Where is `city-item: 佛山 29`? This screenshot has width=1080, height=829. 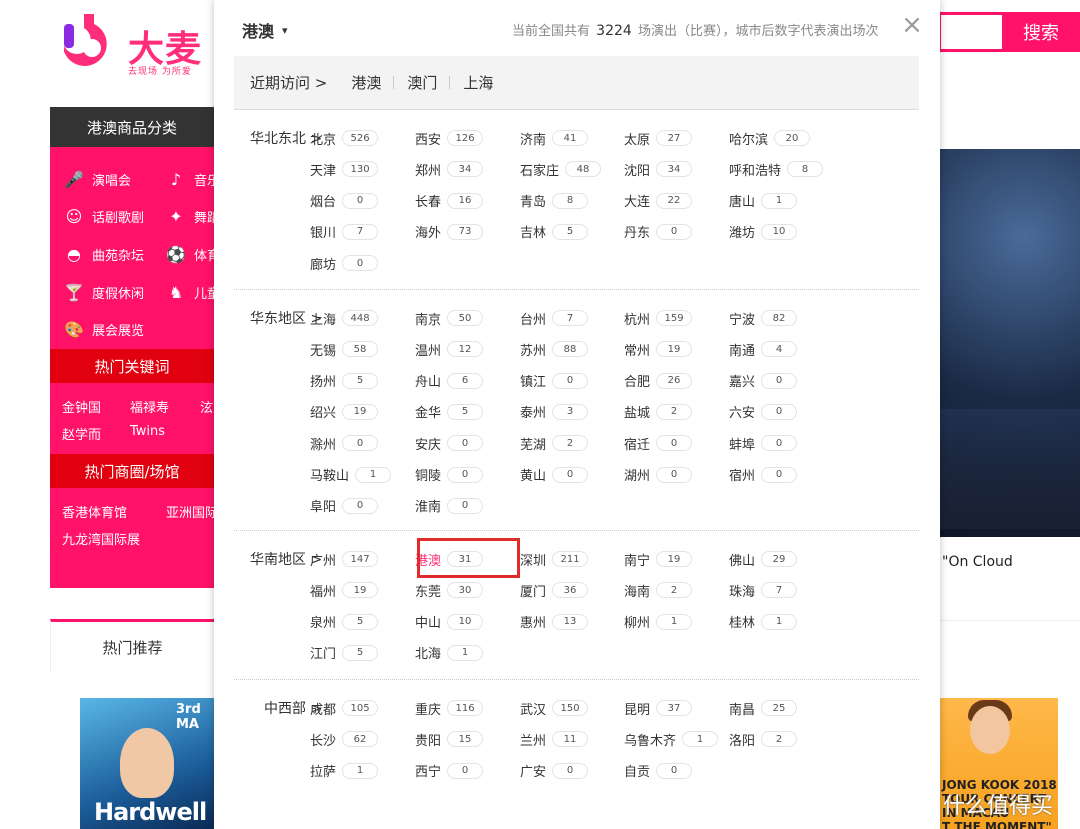 city-item: 佛山 29 is located at coordinates (763, 559).